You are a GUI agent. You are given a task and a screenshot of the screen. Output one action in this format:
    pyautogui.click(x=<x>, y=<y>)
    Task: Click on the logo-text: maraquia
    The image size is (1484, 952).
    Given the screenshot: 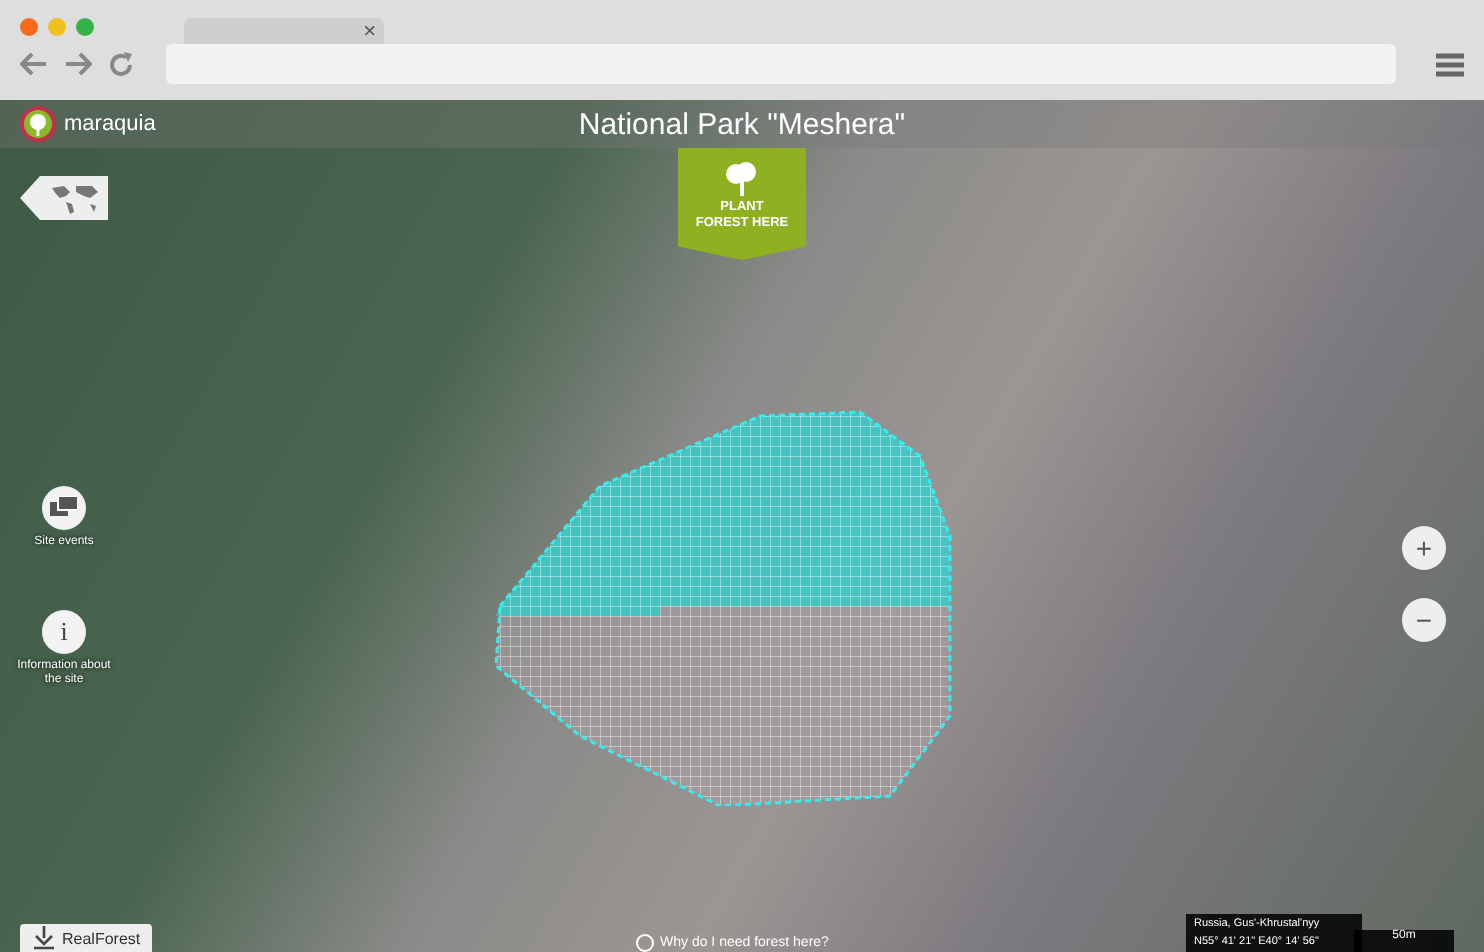 What is the action you would take?
    pyautogui.click(x=110, y=124)
    